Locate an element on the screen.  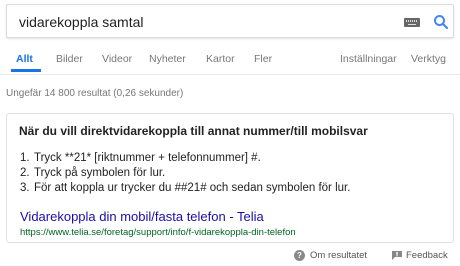
list-item: 2. Tryck på symbolen för lur. is located at coordinates (185, 173).